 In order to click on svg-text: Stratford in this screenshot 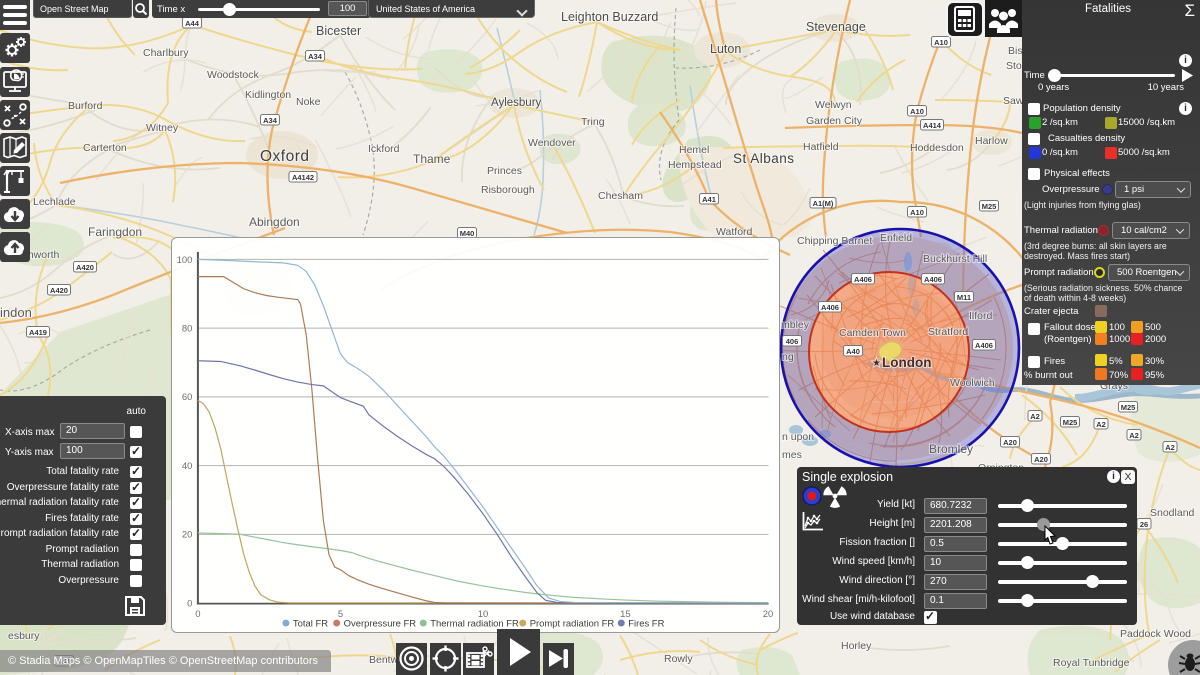, I will do `click(948, 332)`.